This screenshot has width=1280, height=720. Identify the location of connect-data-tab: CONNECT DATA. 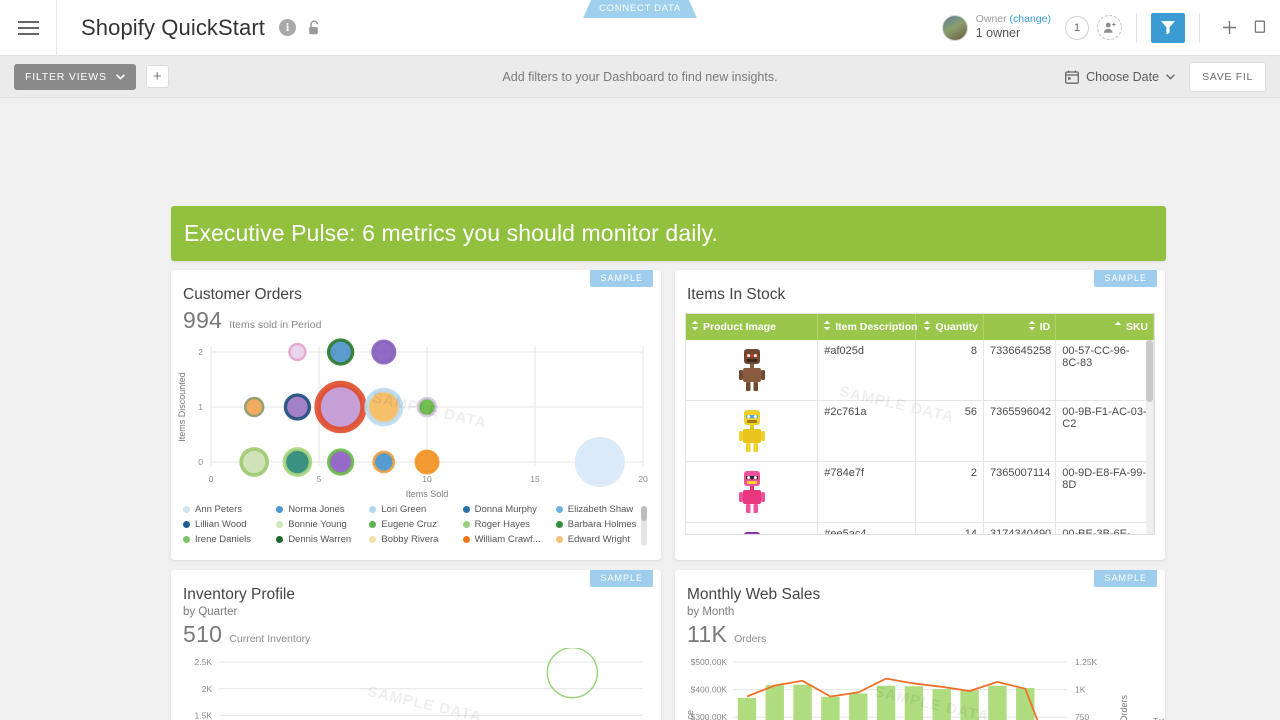
(640, 9).